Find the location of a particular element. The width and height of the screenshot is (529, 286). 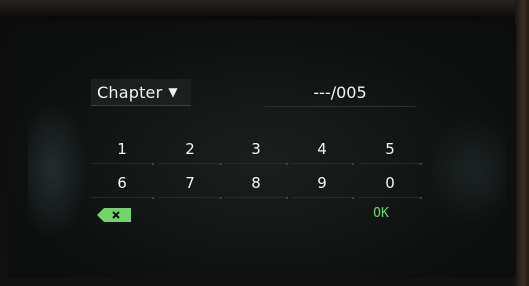

key-2: 2 is located at coordinates (190, 150).